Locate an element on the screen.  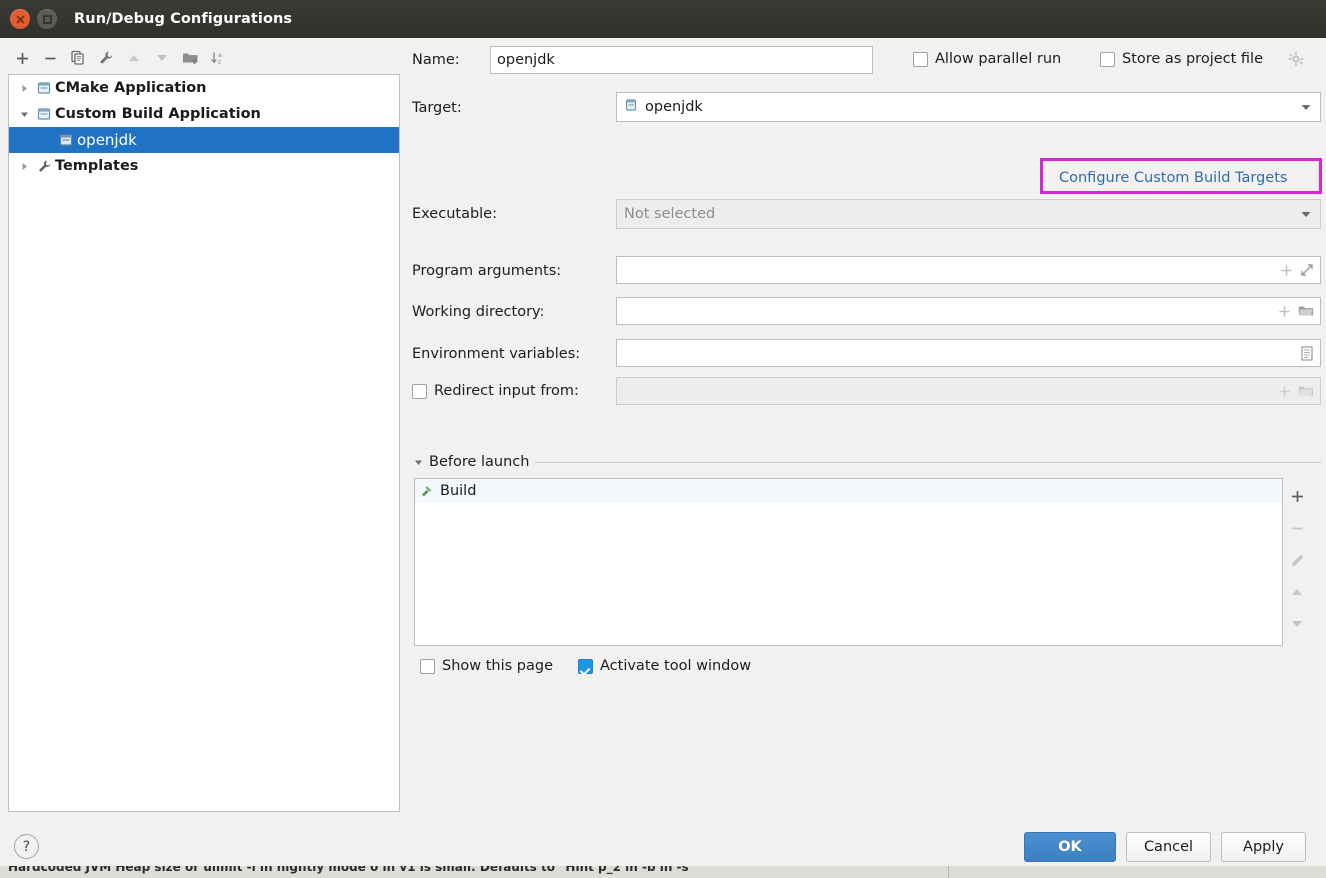
show-this-page-checkbox: Show this page is located at coordinates (486, 666).